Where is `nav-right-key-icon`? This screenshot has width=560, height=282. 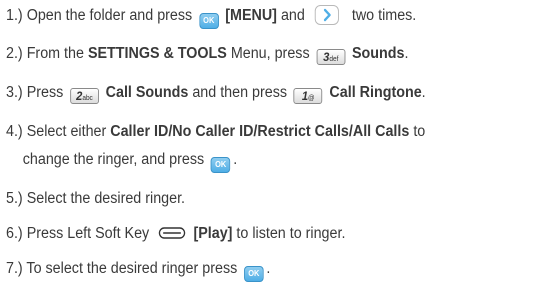 nav-right-key-icon is located at coordinates (326, 15).